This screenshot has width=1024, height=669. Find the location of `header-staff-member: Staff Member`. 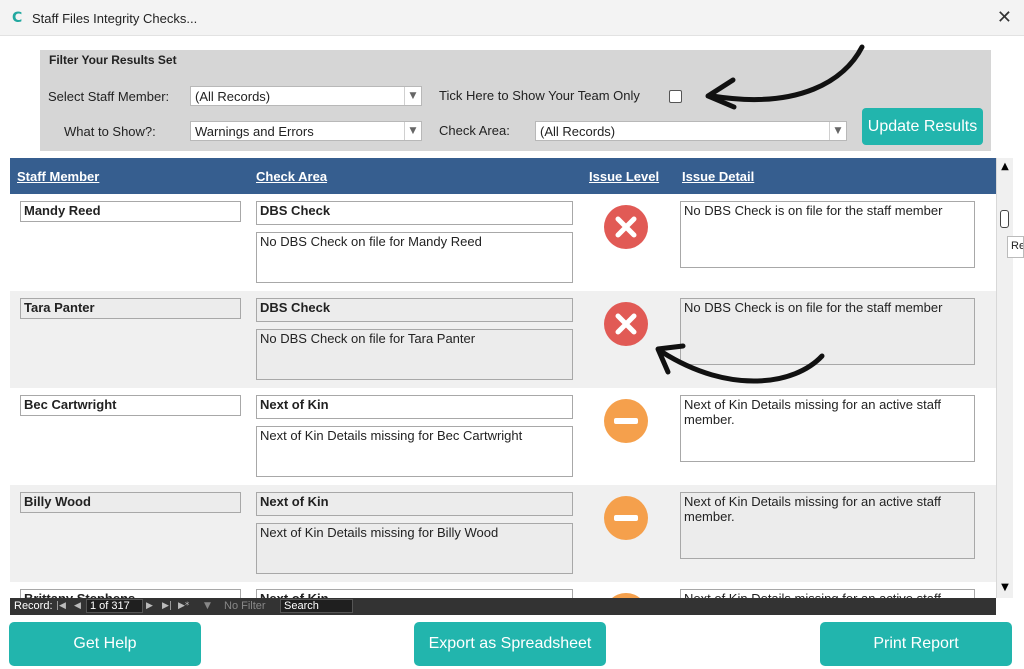

header-staff-member: Staff Member is located at coordinates (58, 176).